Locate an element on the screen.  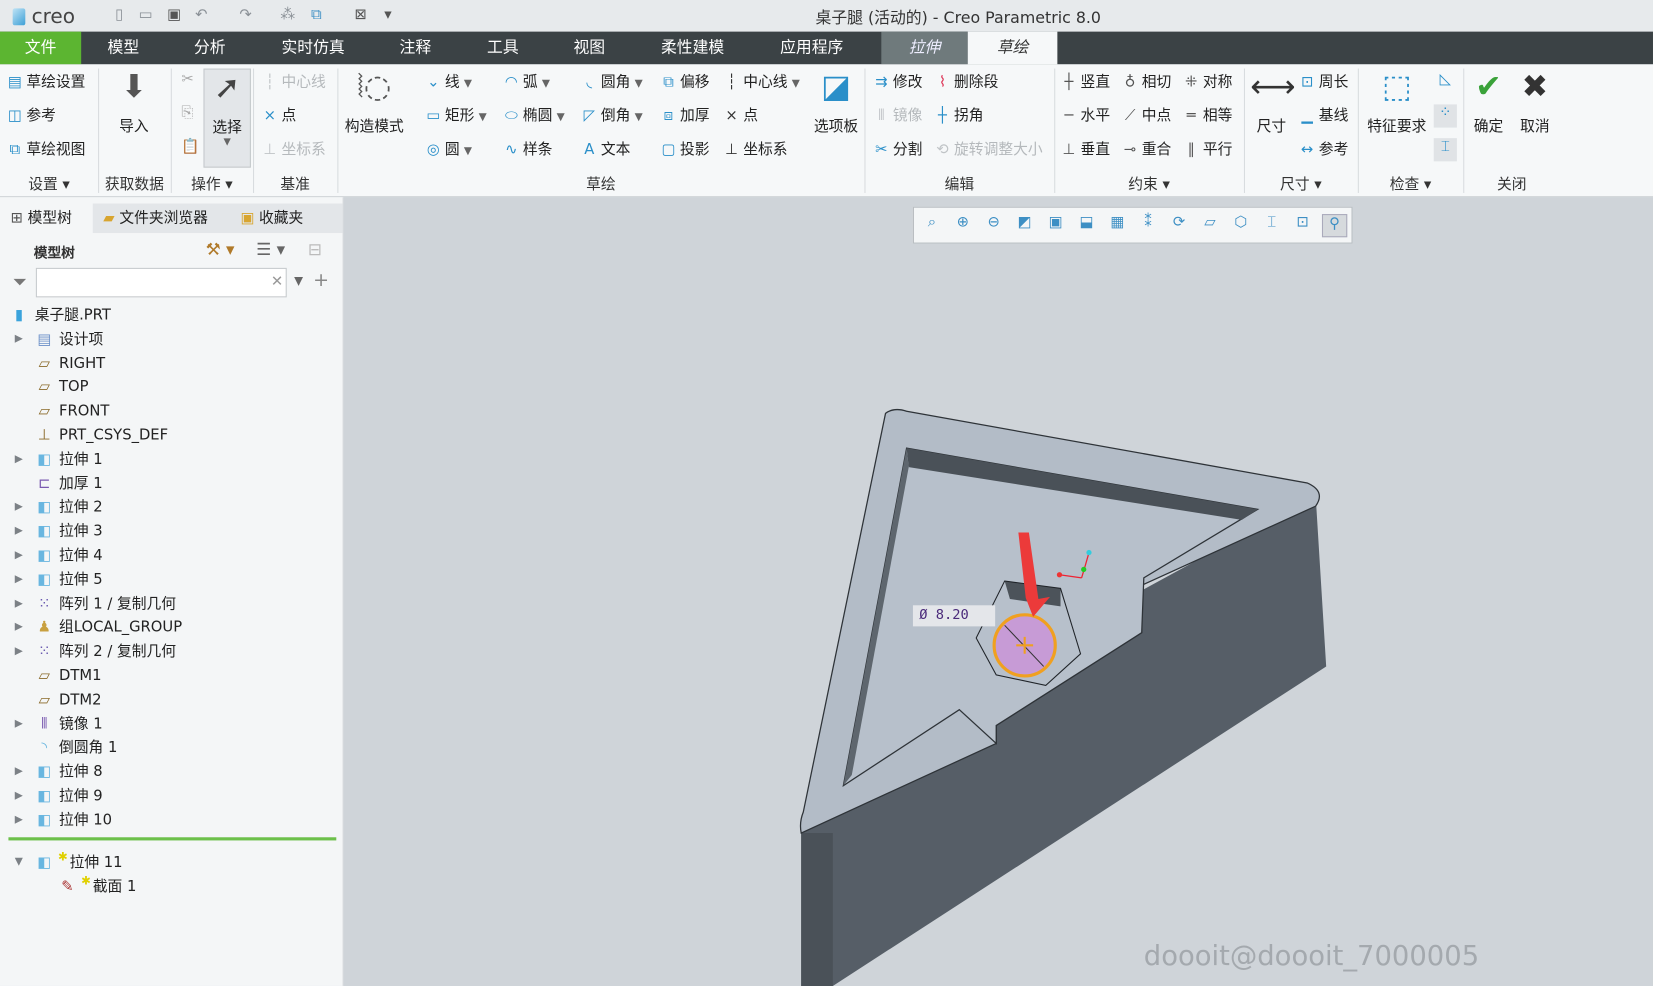
tree-item: ▶ ◧ 拉伸 9 is located at coordinates (171, 796).